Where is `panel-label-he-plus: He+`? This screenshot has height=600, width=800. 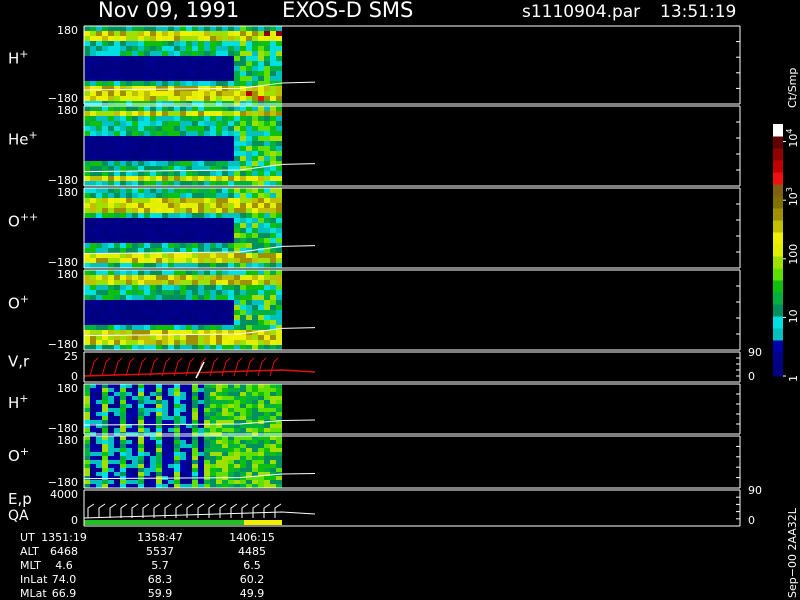 panel-label-he-plus: He+ is located at coordinates (23, 138).